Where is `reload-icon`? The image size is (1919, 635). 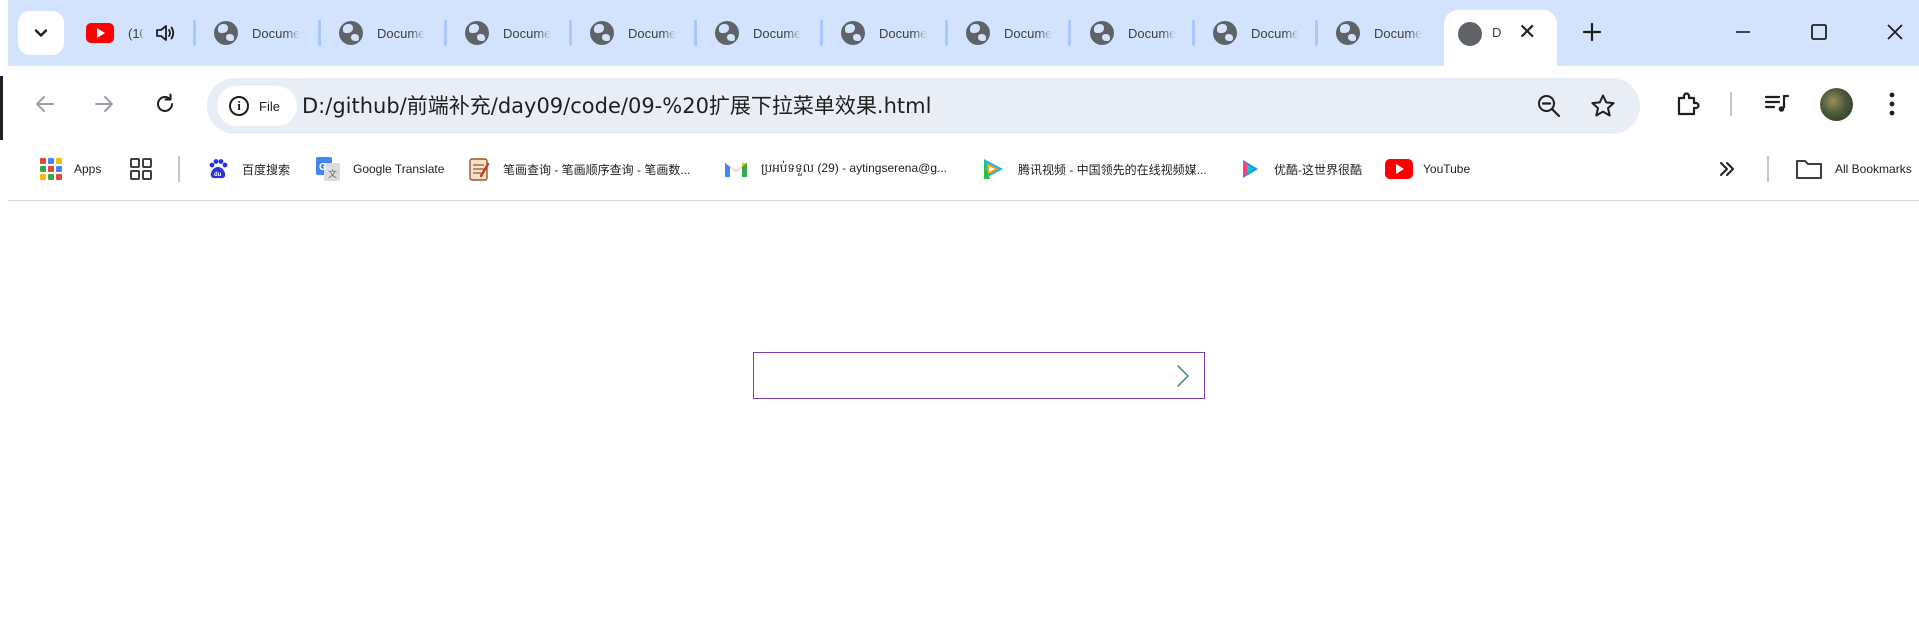
reload-icon is located at coordinates (165, 102).